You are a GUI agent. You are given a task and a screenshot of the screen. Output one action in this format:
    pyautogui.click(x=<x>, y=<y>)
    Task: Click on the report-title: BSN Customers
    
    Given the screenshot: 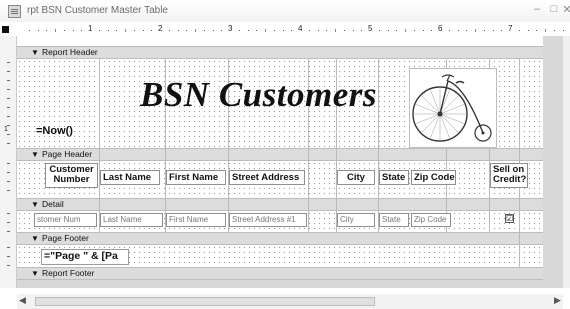 What is the action you would take?
    pyautogui.click(x=258, y=95)
    